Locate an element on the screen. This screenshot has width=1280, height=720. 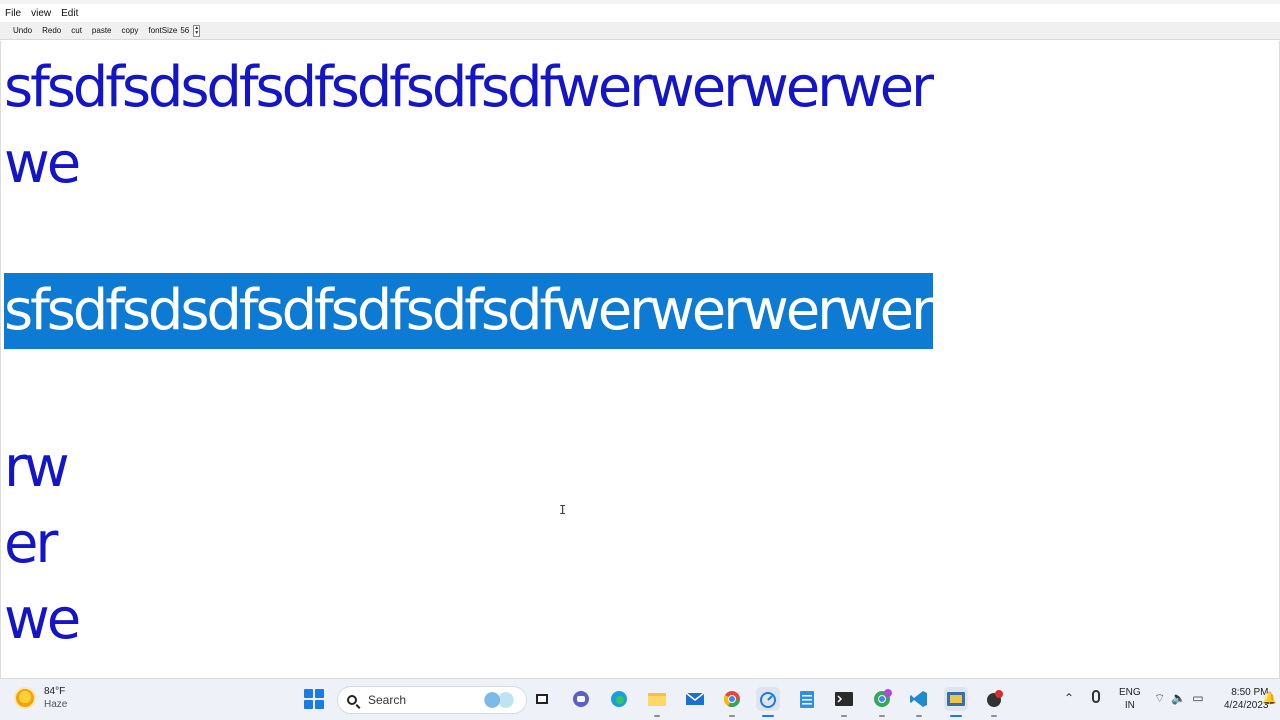
task-view-icon is located at coordinates (542, 699).